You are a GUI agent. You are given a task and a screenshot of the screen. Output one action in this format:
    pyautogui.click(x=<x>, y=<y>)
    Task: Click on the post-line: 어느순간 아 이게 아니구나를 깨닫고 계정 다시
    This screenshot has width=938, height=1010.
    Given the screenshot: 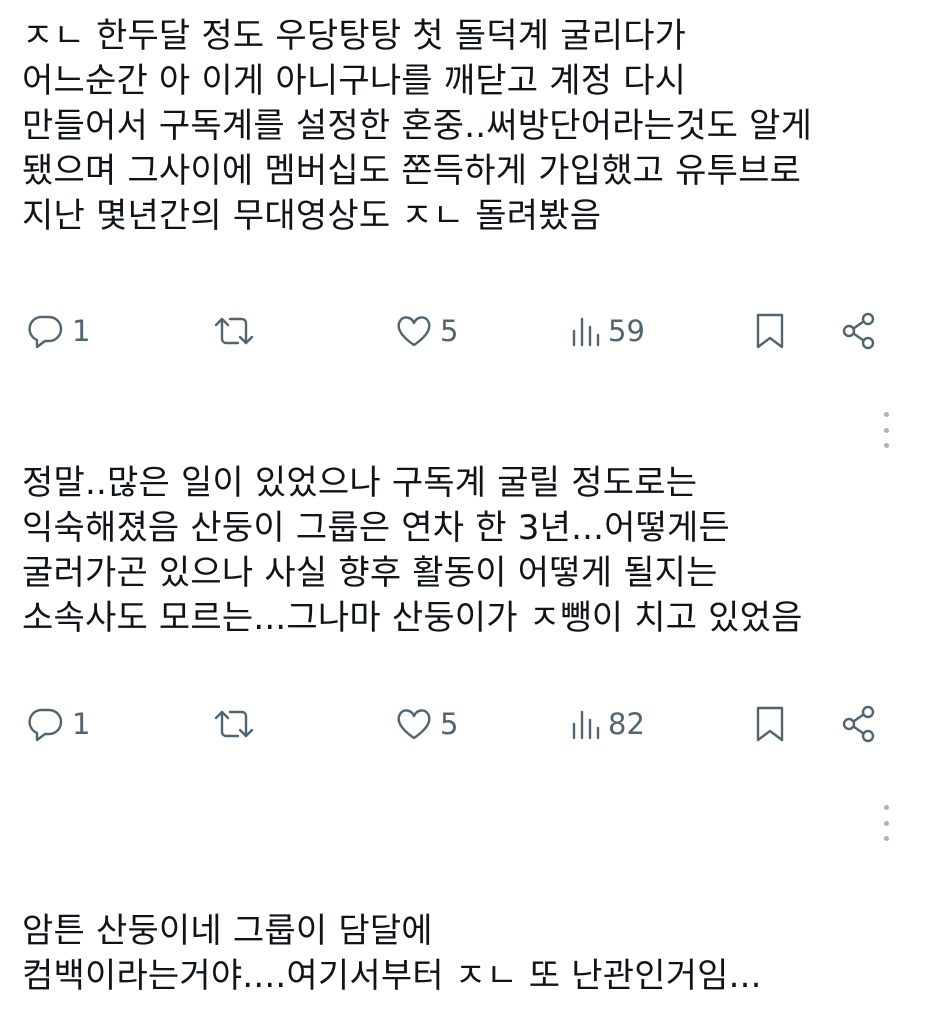 What is the action you would take?
    pyautogui.click(x=354, y=81)
    